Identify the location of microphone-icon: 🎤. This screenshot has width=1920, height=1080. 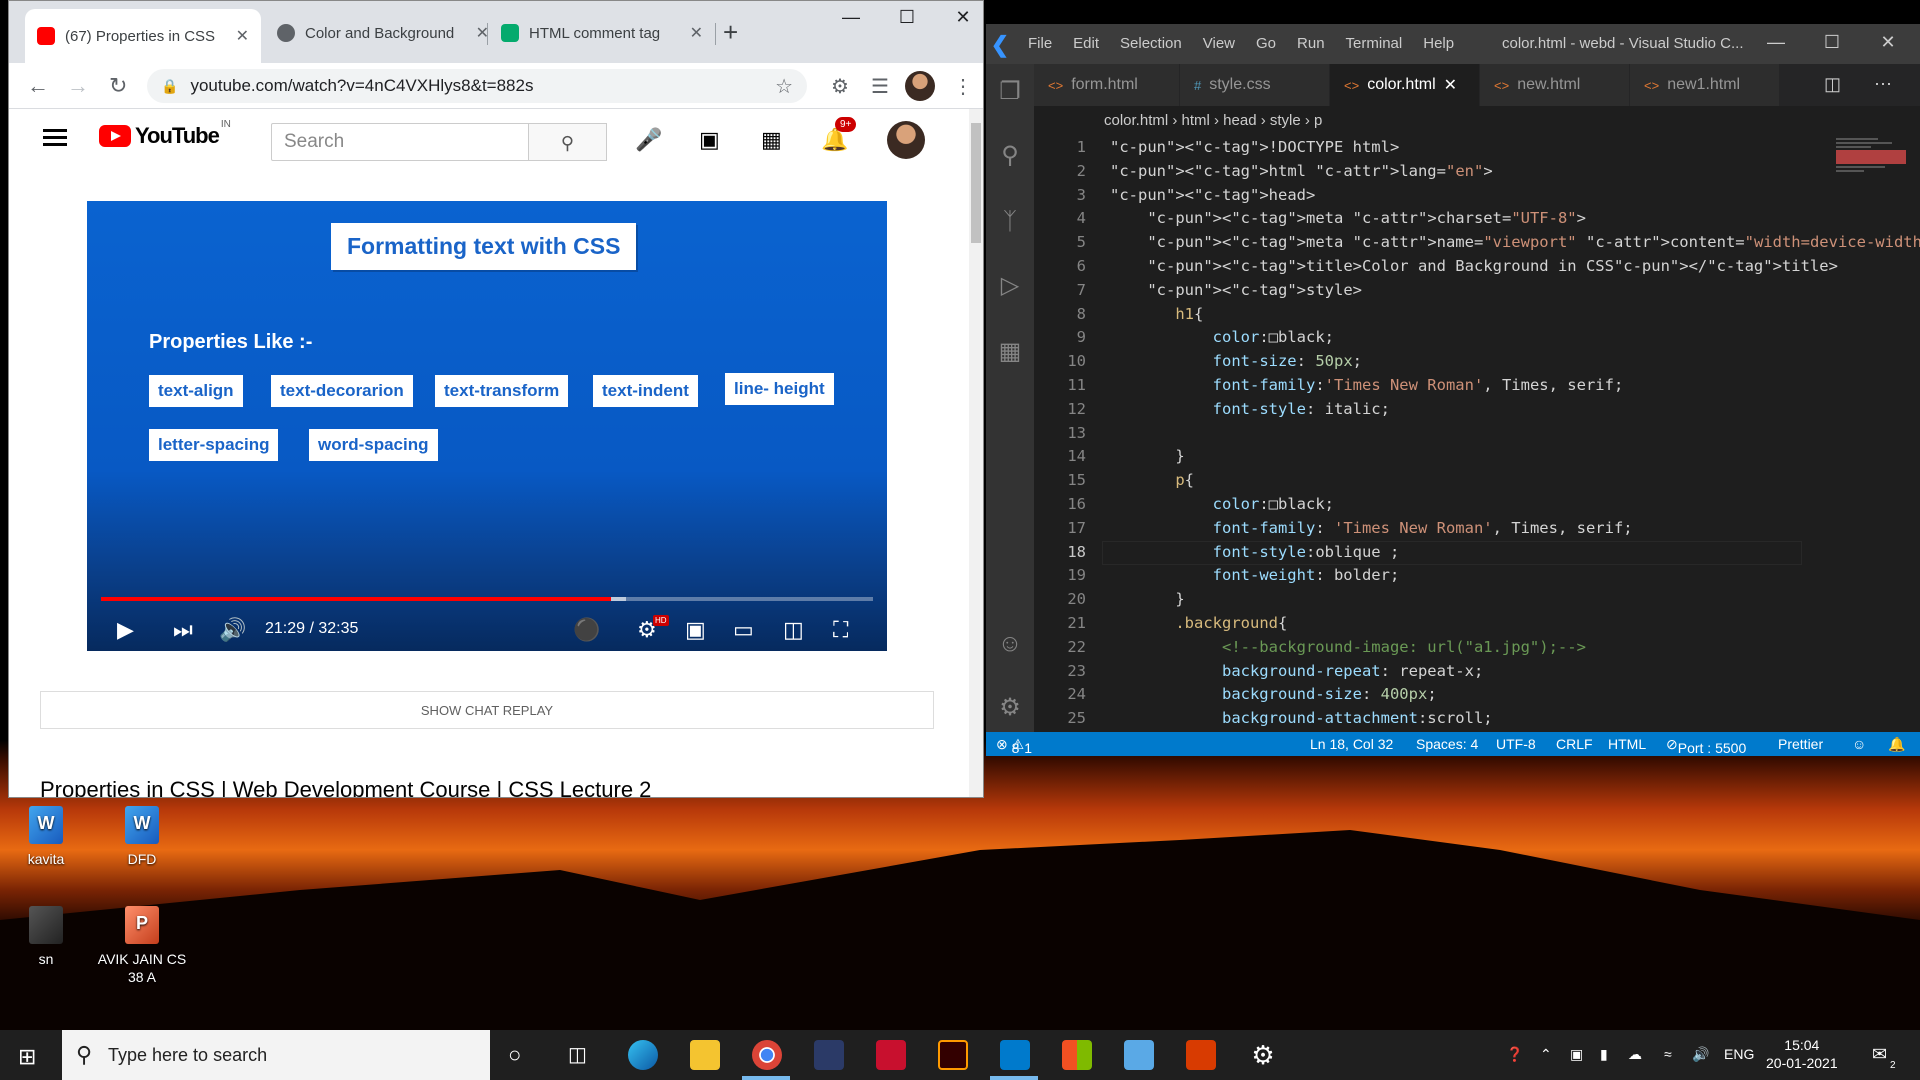
(648, 140).